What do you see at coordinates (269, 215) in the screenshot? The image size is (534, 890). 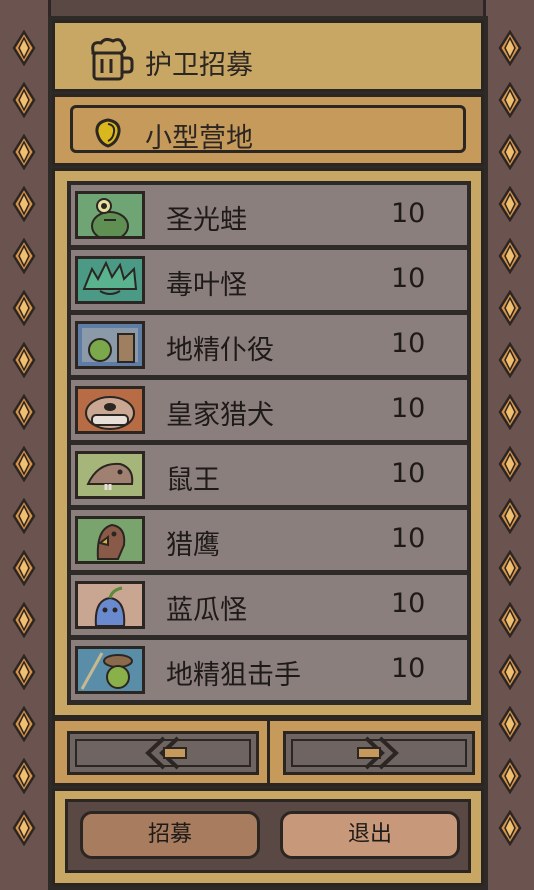 I see `guard-row: 圣光蛙 10` at bounding box center [269, 215].